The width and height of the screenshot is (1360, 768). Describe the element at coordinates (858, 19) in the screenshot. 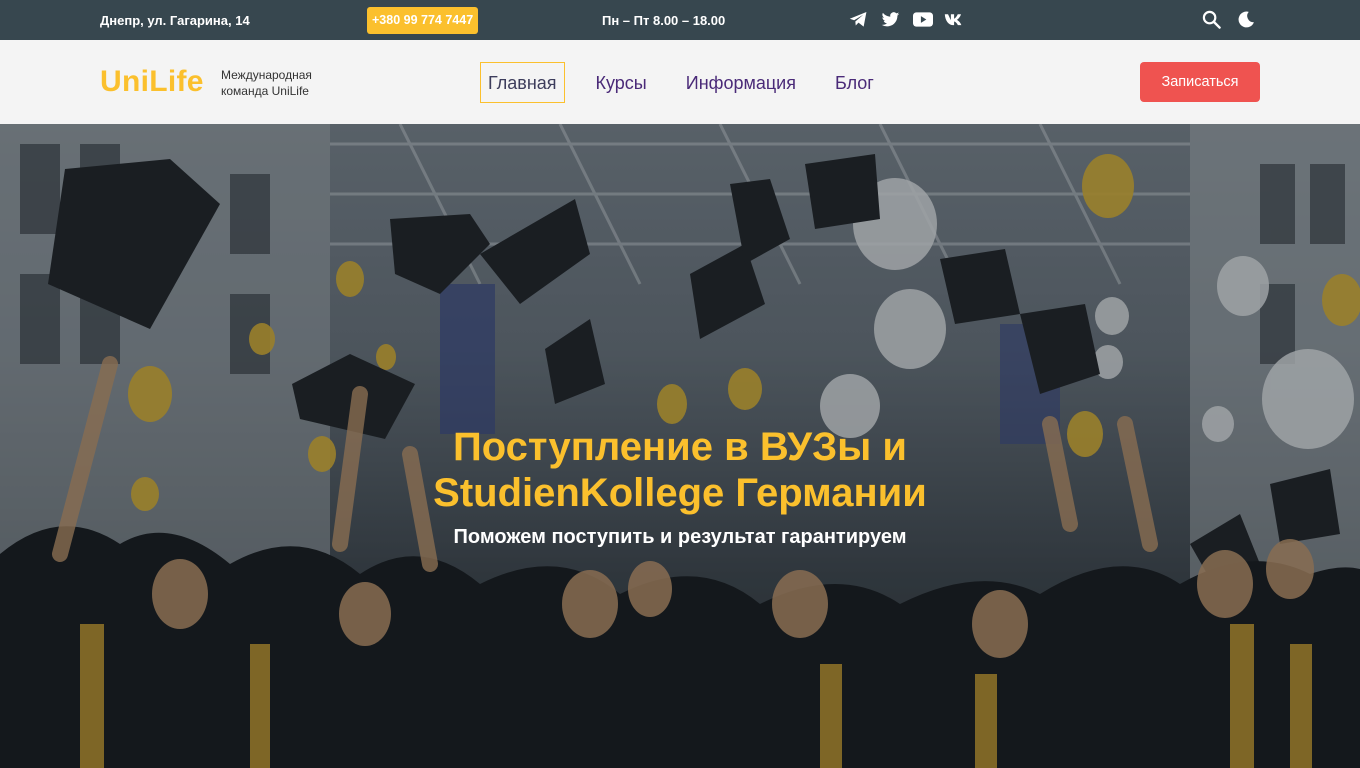

I see `telegram-icon` at that location.